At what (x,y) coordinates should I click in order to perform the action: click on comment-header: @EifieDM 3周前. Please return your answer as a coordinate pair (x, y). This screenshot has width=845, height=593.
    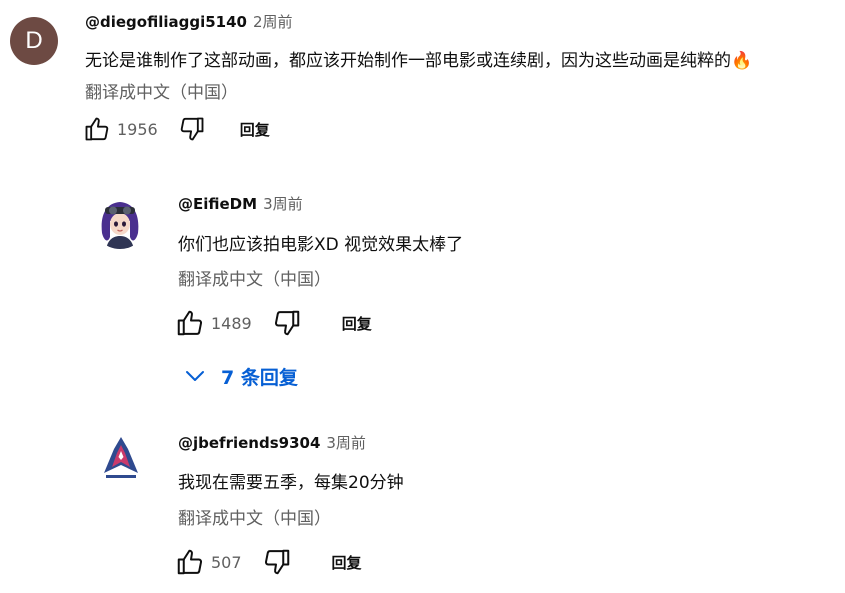
    Looking at the image, I should click on (240, 203).